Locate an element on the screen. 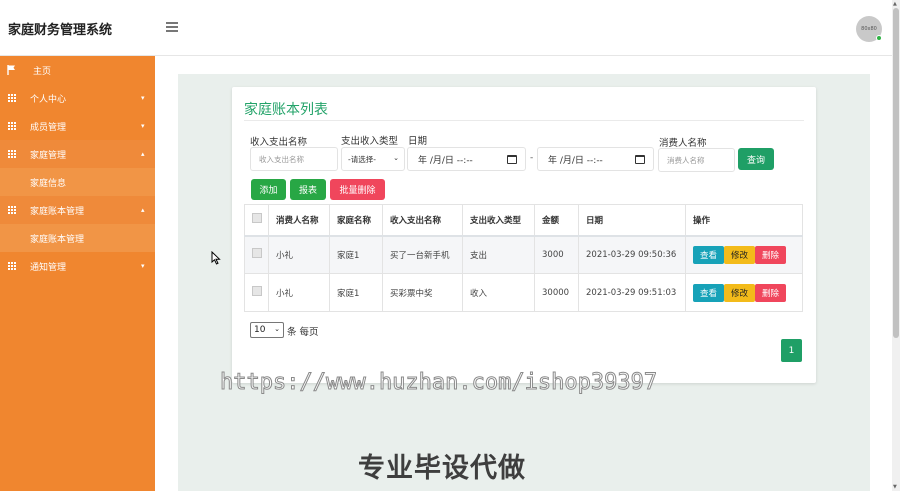 This screenshot has width=900, height=491. cell-amount: 30000 is located at coordinates (556, 292).